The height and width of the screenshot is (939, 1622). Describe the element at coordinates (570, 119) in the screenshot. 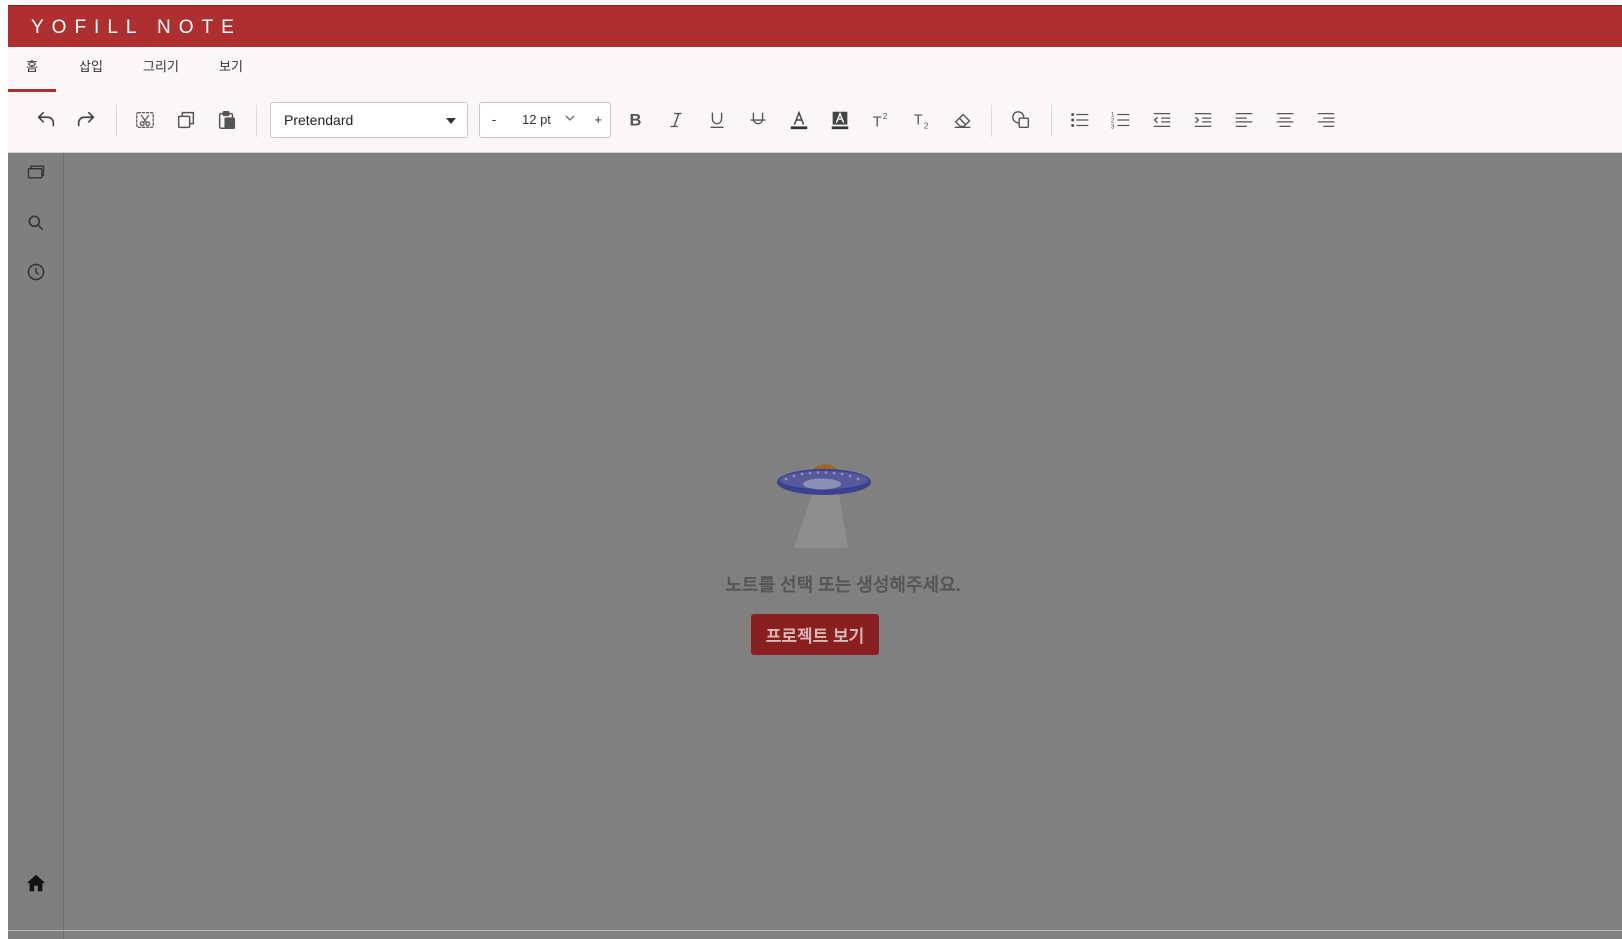

I see `chevron-down-icon` at that location.